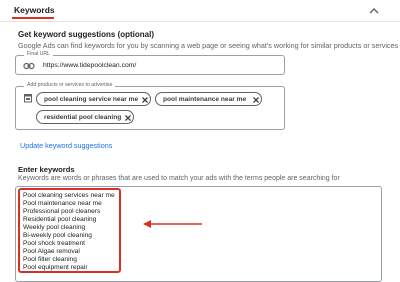 The height and width of the screenshot is (282, 400). Describe the element at coordinates (39, 54) in the screenshot. I see `final-url-label: Final URL` at that location.